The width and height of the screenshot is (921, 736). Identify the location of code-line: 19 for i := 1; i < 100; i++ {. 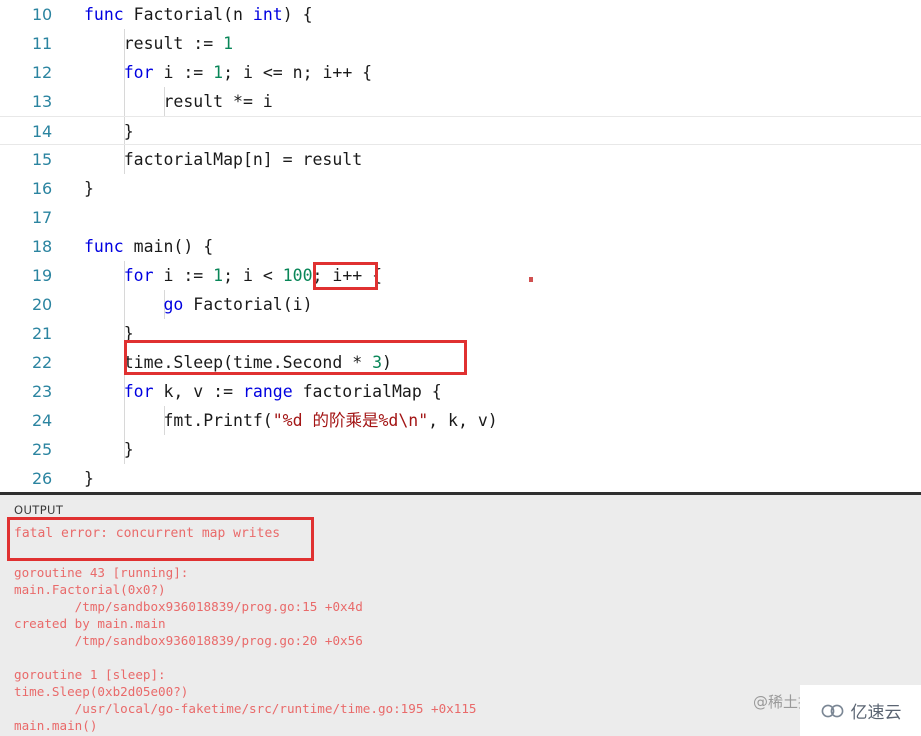
(460, 275).